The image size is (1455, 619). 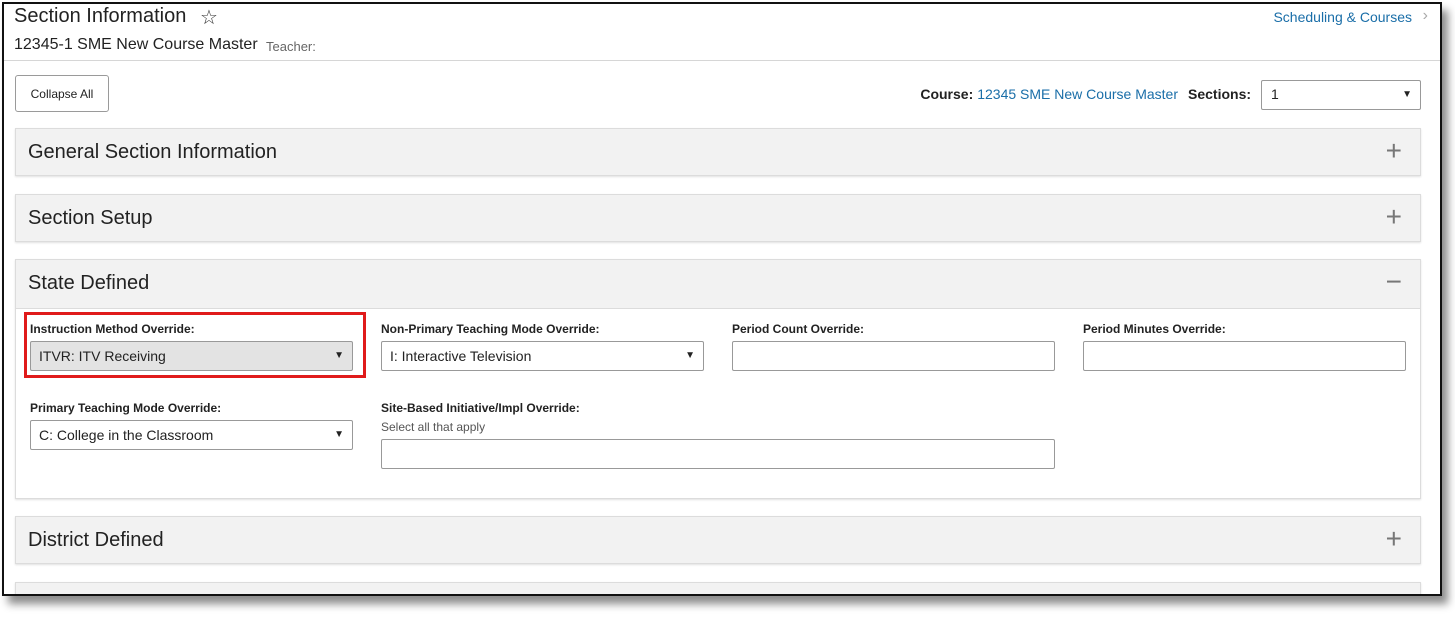 What do you see at coordinates (718, 540) in the screenshot?
I see `panel-district-defined: District Defined +` at bounding box center [718, 540].